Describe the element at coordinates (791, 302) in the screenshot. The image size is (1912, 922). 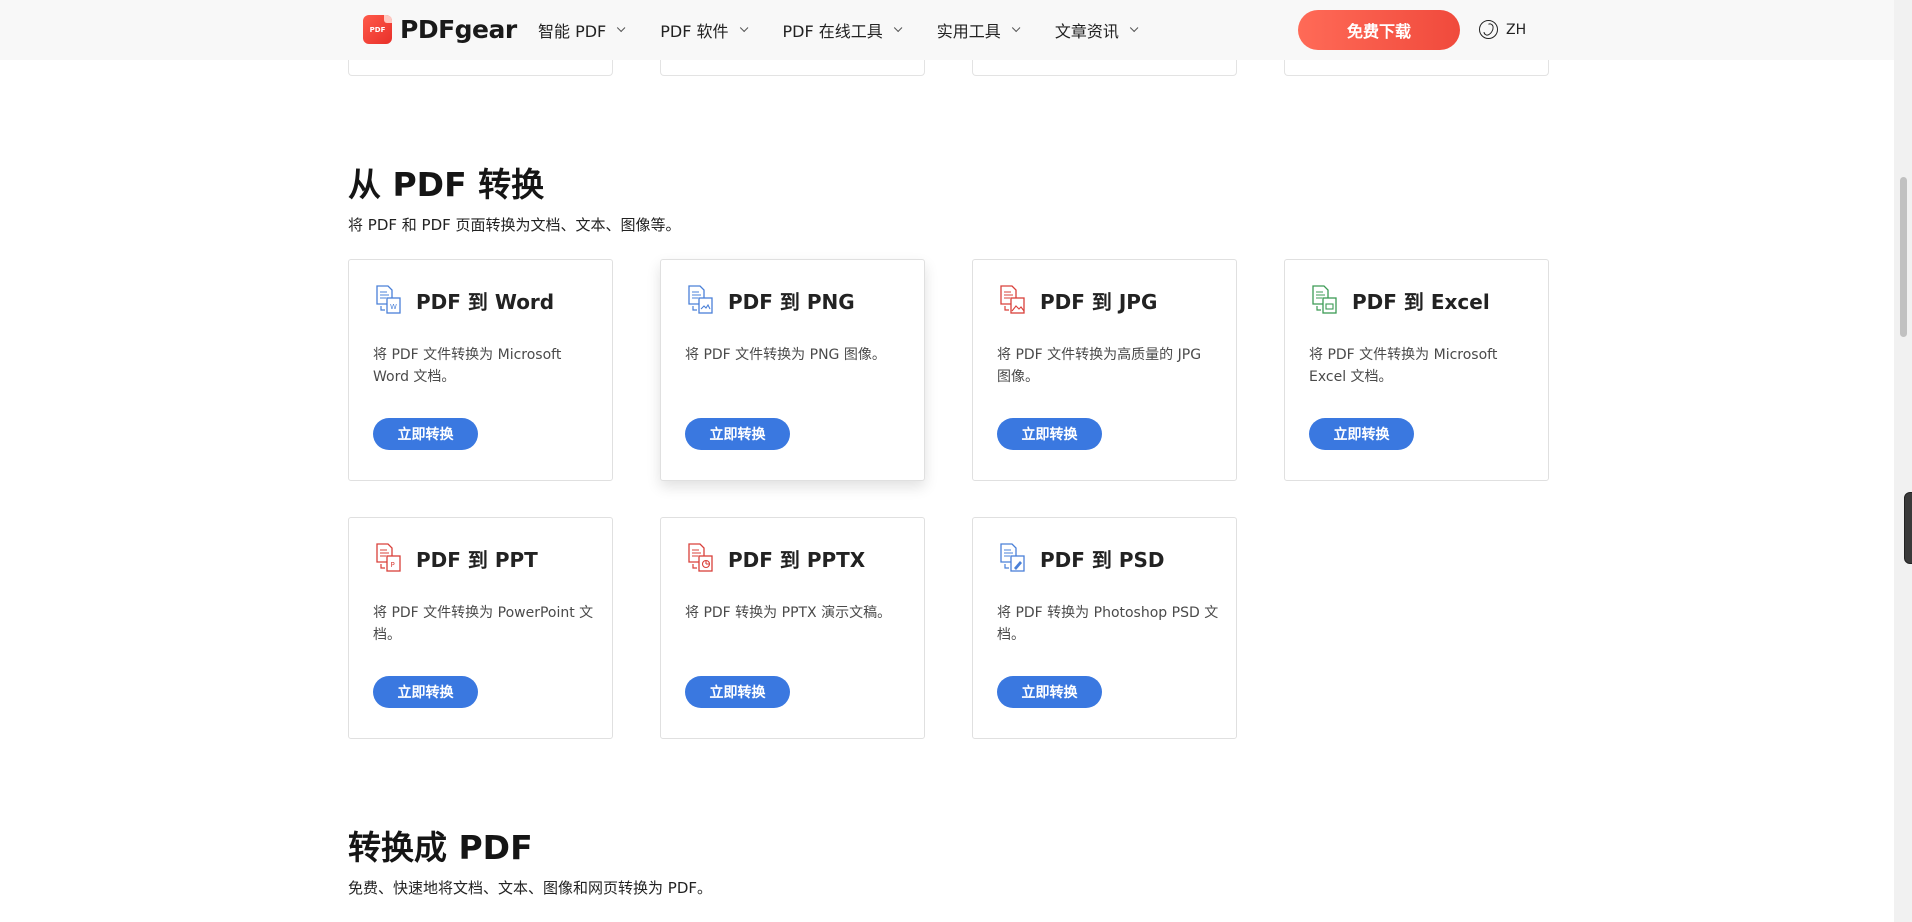
I see `card-title: PDF 到 PNG` at that location.